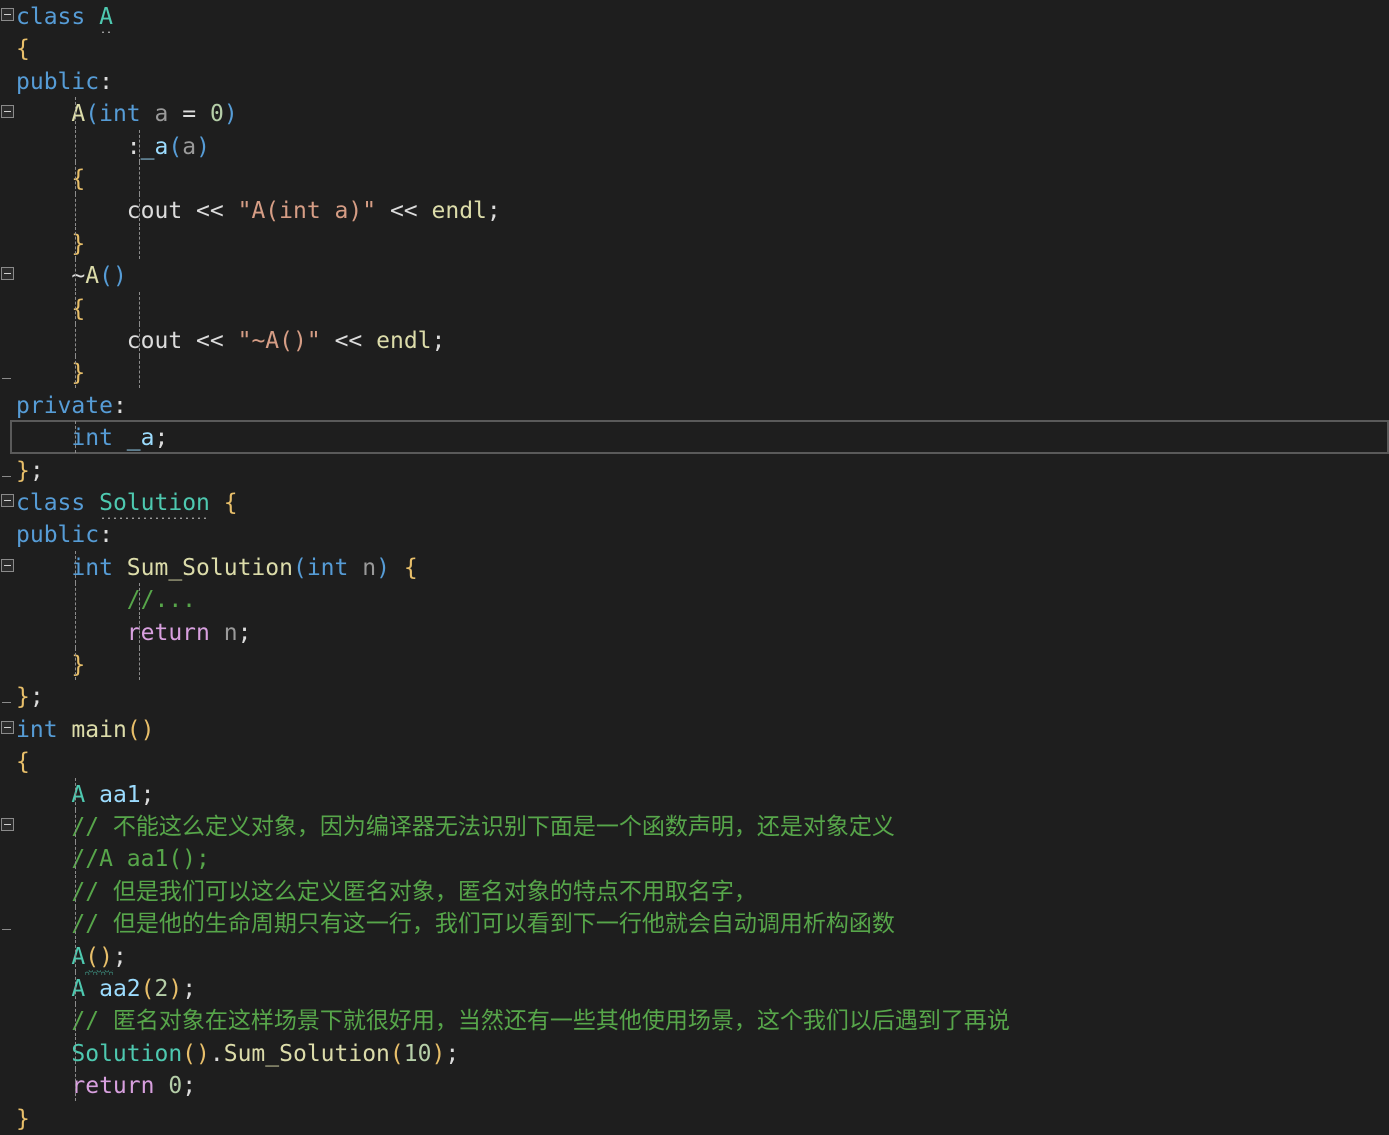 The image size is (1389, 1135). Describe the element at coordinates (694, 988) in the screenshot. I see `code-line: A aa2(2);` at that location.